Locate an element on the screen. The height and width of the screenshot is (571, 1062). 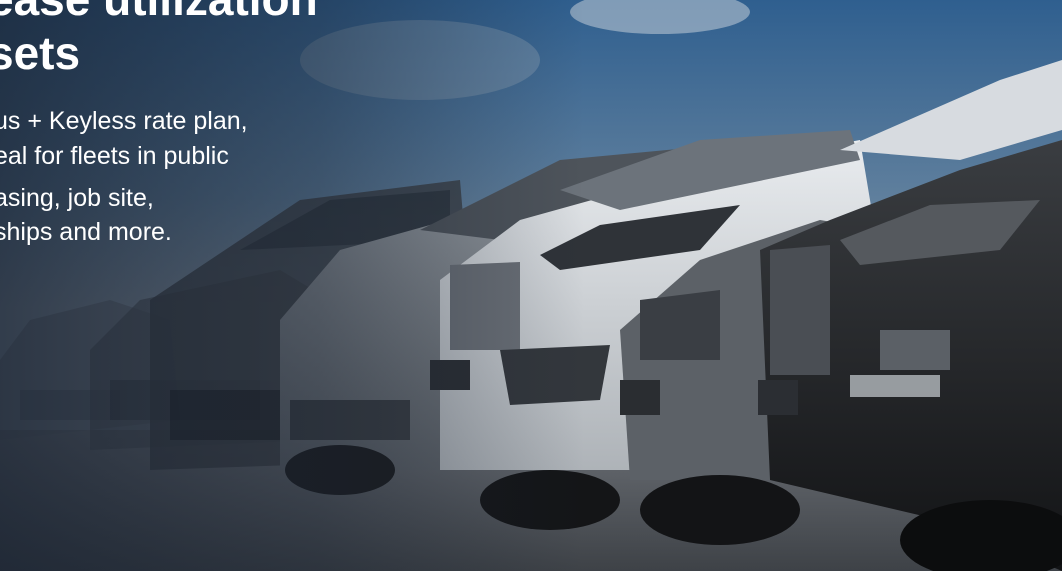
hero-body-line-2: eal for fleets in public is located at coordinates (114, 156).